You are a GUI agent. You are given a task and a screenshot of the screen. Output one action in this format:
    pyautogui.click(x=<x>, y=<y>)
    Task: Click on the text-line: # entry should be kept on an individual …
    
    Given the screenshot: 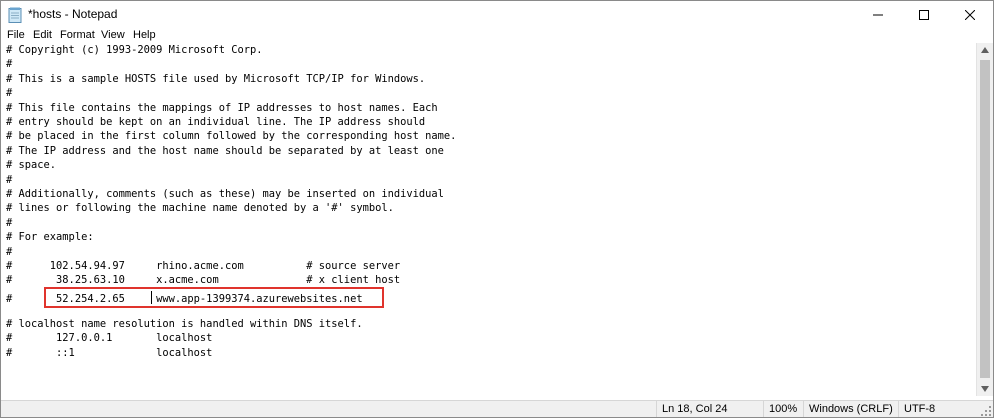 What is the action you would take?
    pyautogui.click(x=216, y=122)
    